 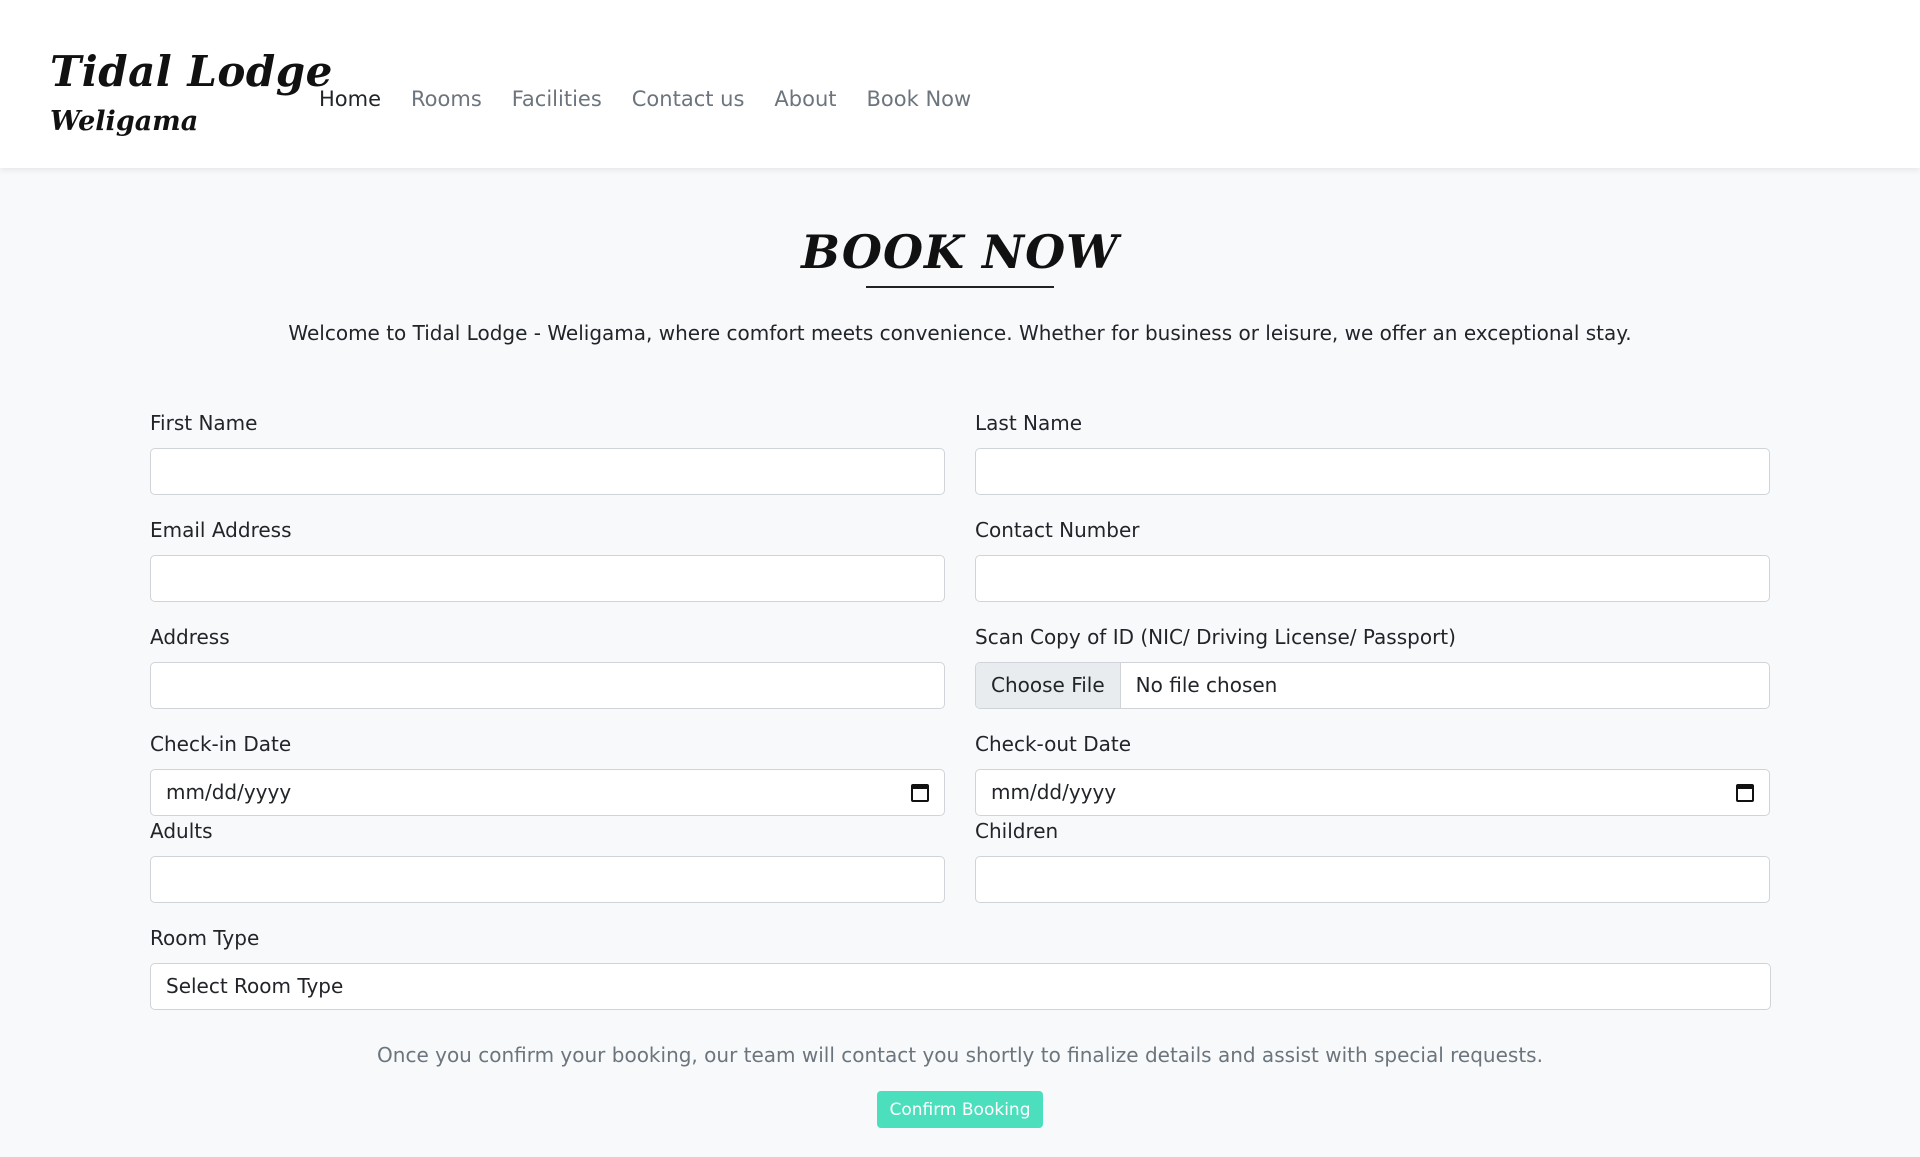 What do you see at coordinates (221, 530) in the screenshot?
I see `email-label: Email Address` at bounding box center [221, 530].